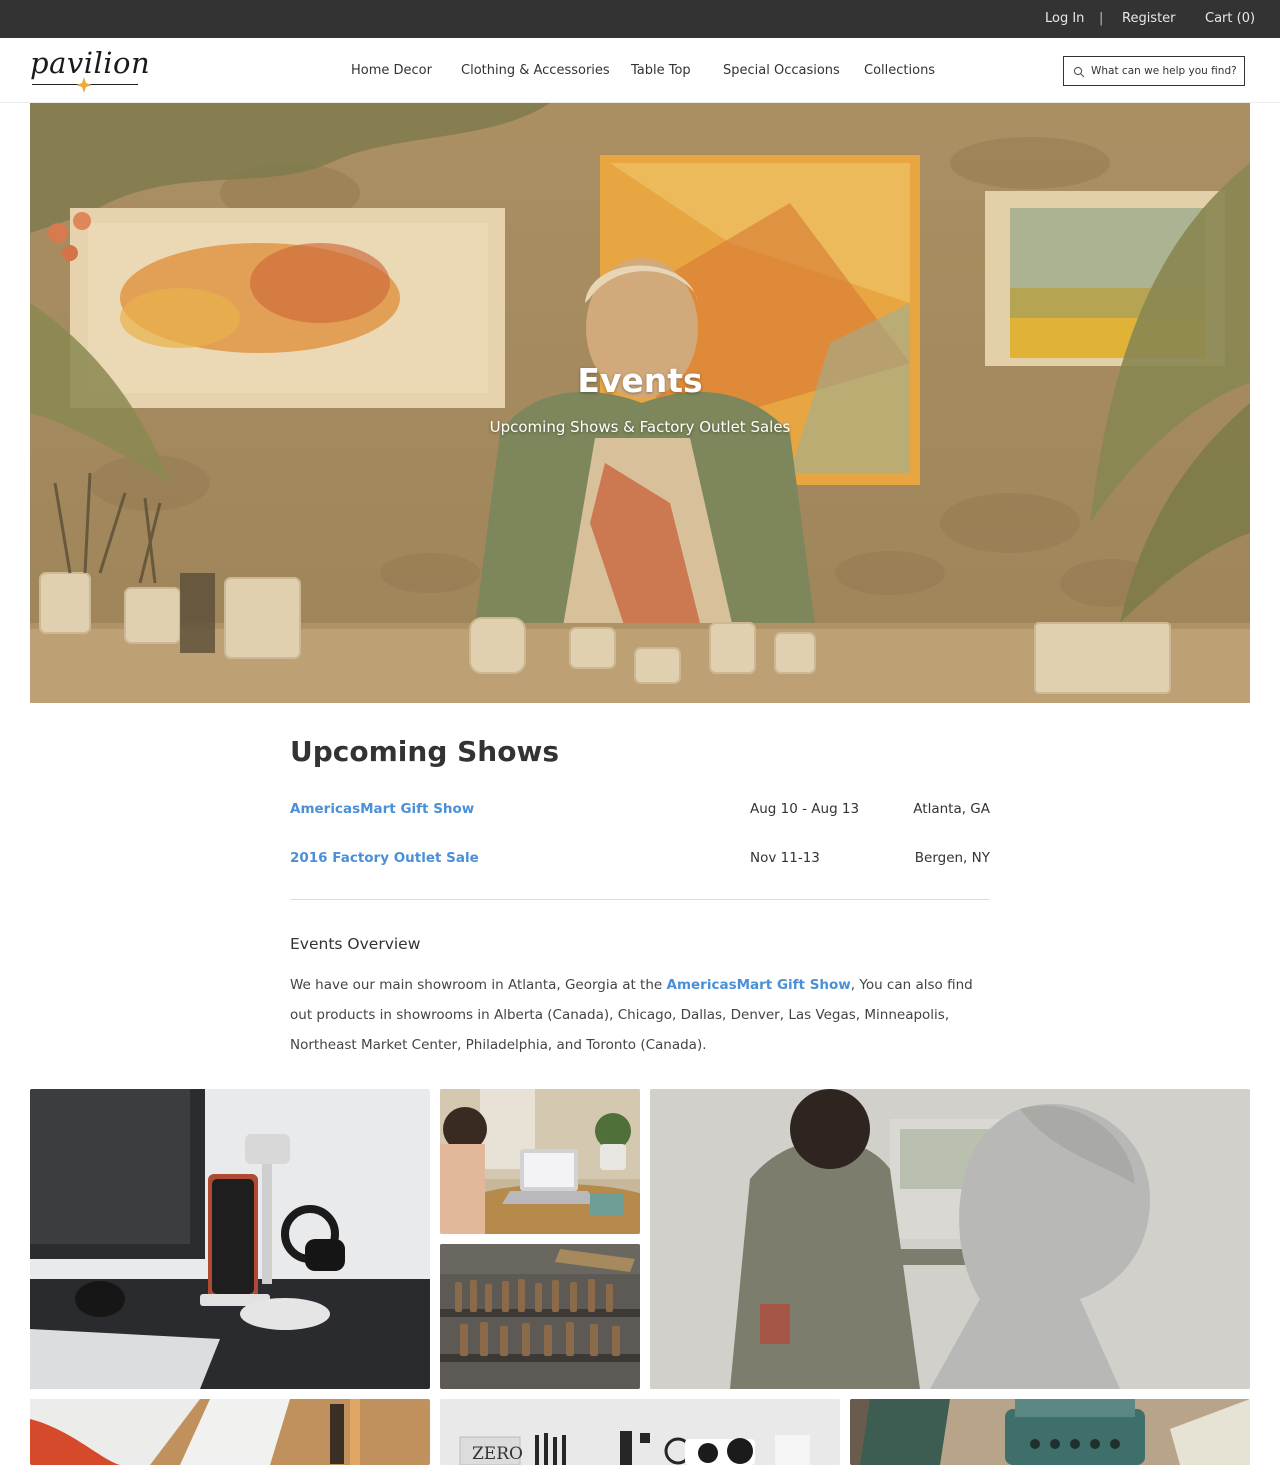 This screenshot has width=1280, height=1465. What do you see at coordinates (1050, 1432) in the screenshot?
I see `gallery-photo-typewriter` at bounding box center [1050, 1432].